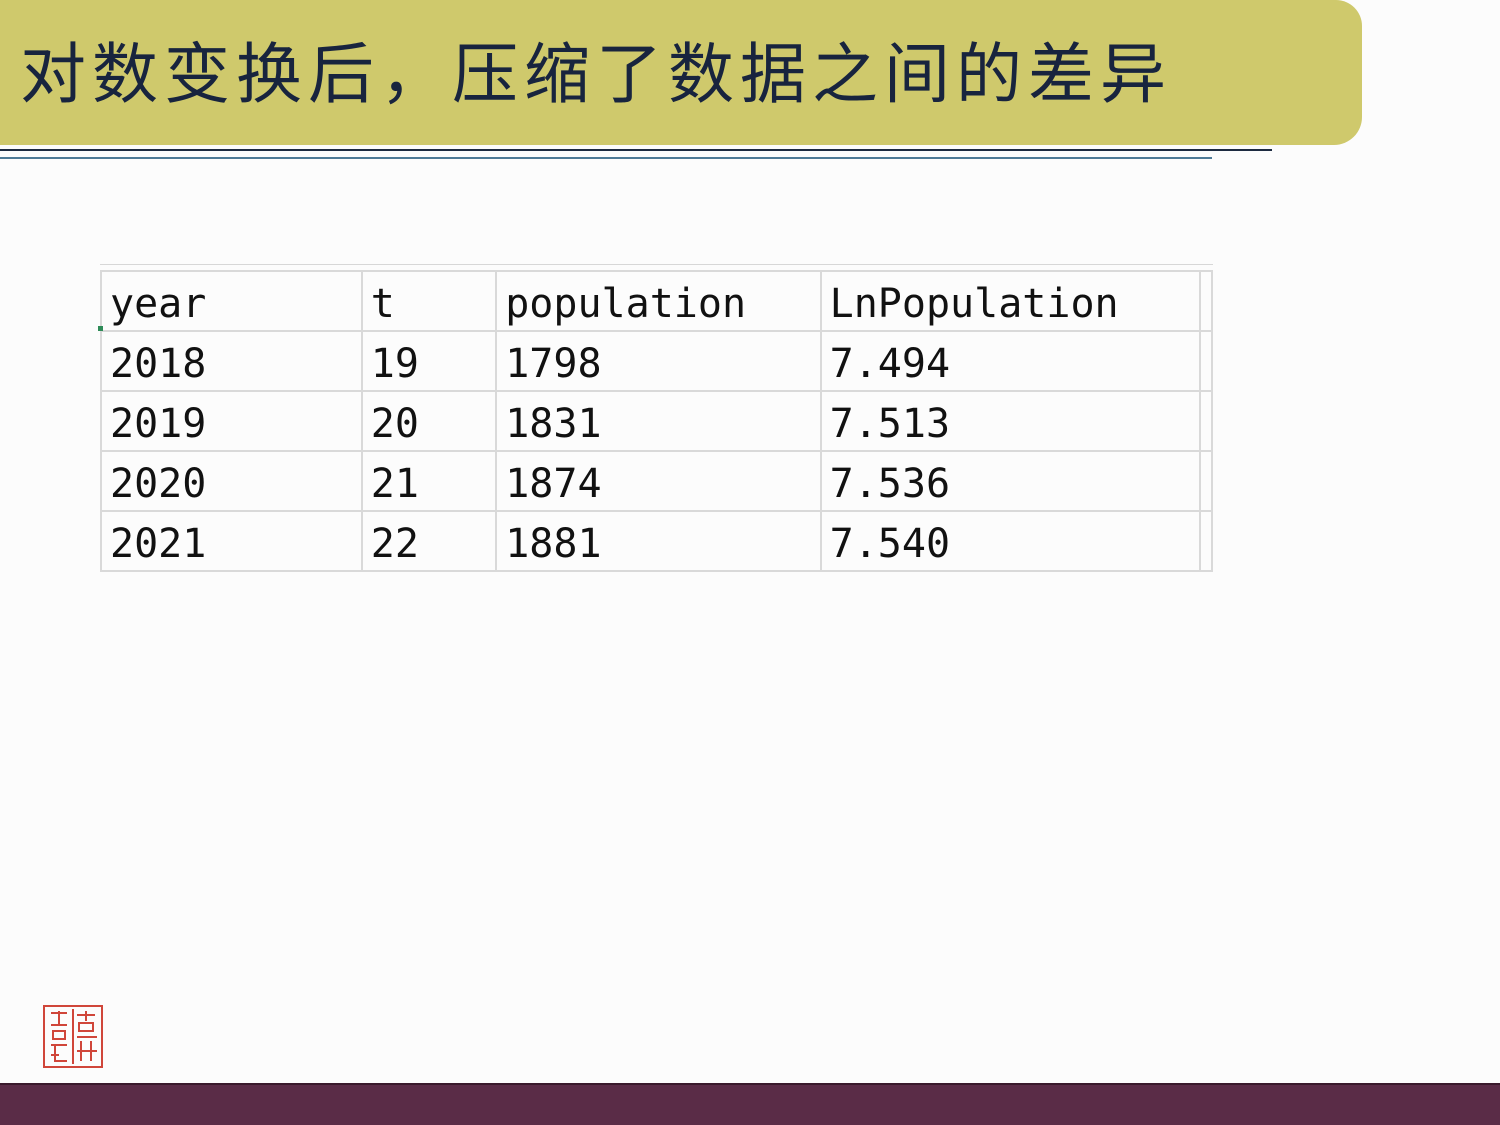 The image size is (1500, 1125). Describe the element at coordinates (100, 328) in the screenshot. I see `selected-cell-marker` at that location.